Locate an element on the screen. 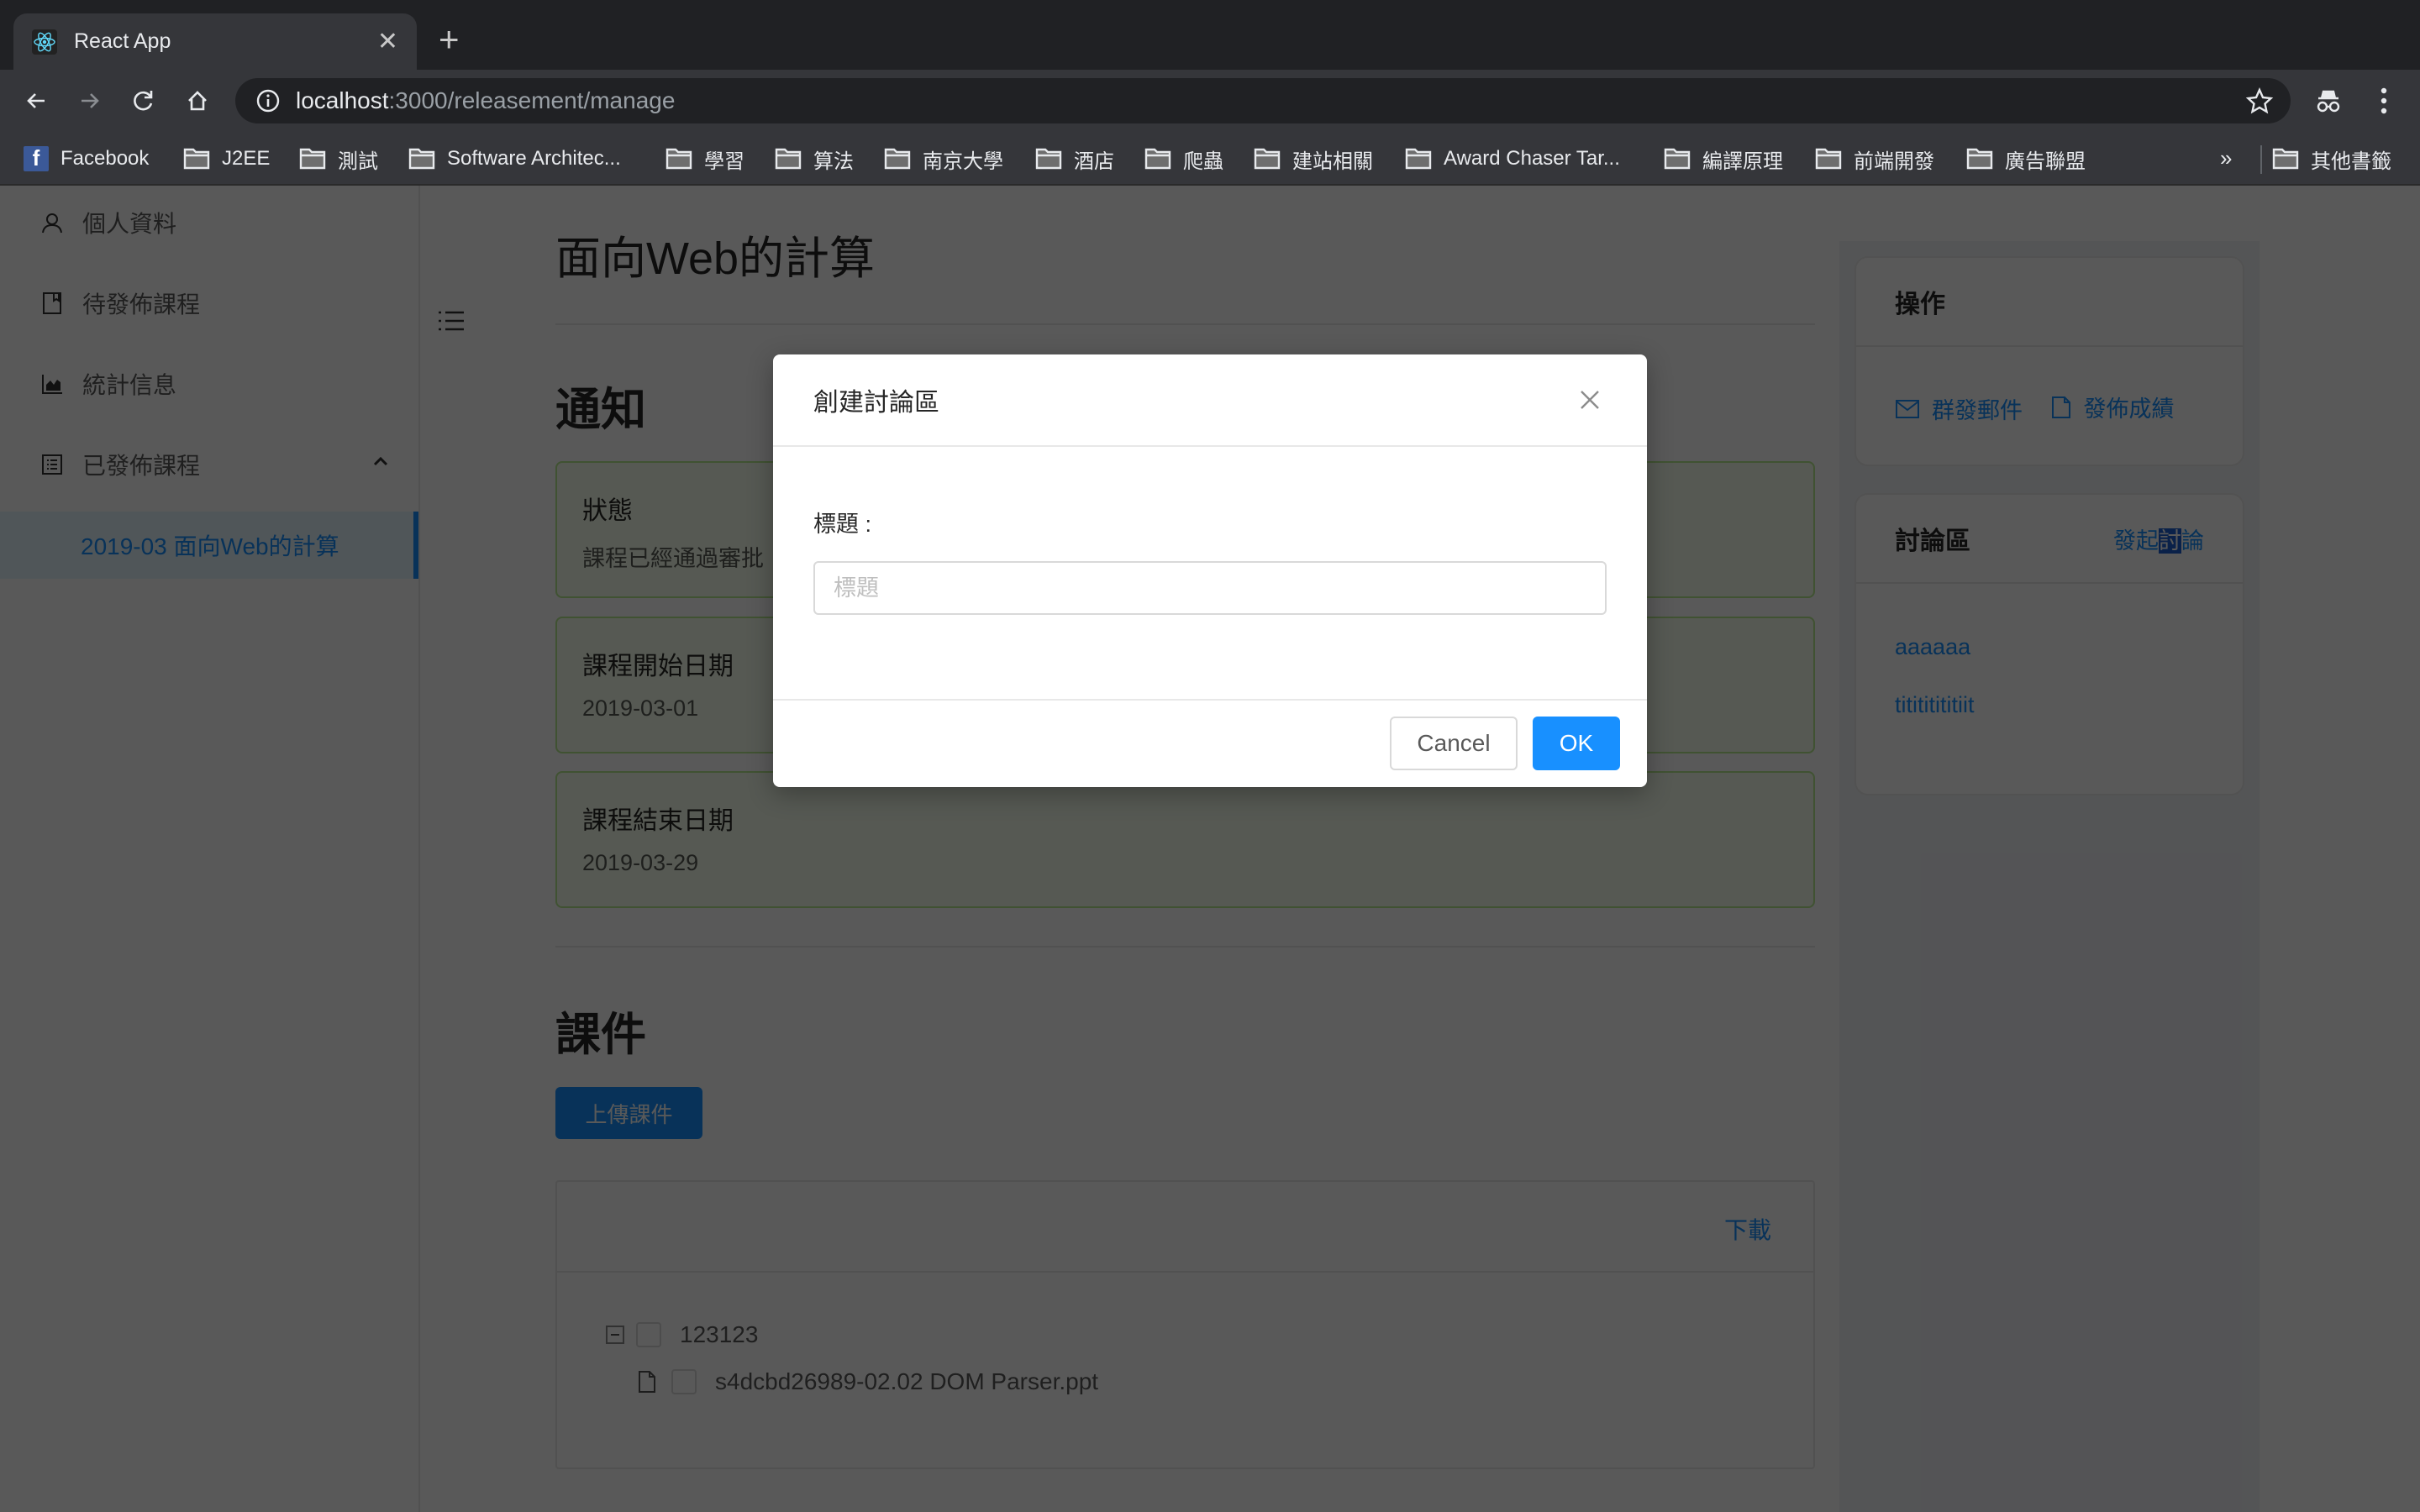 This screenshot has width=2420, height=1512. browser-toolbar: localhost:3000/releasement/manage is located at coordinates (1210, 101).